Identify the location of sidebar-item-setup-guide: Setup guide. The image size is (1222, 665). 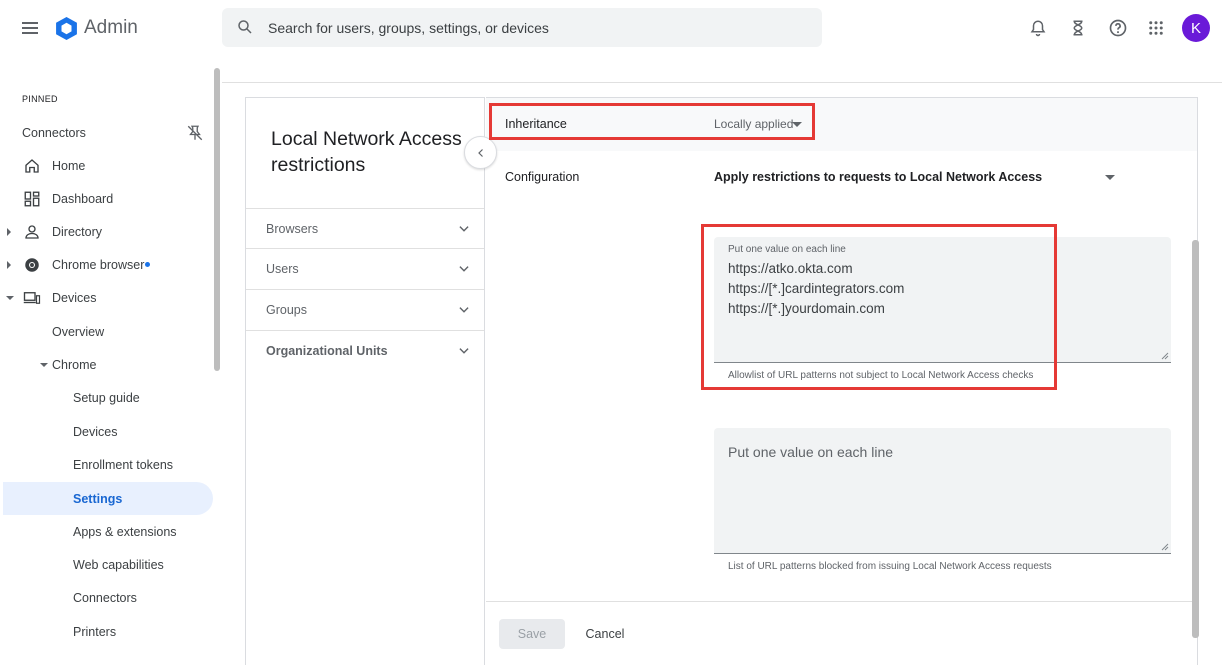
(107, 397).